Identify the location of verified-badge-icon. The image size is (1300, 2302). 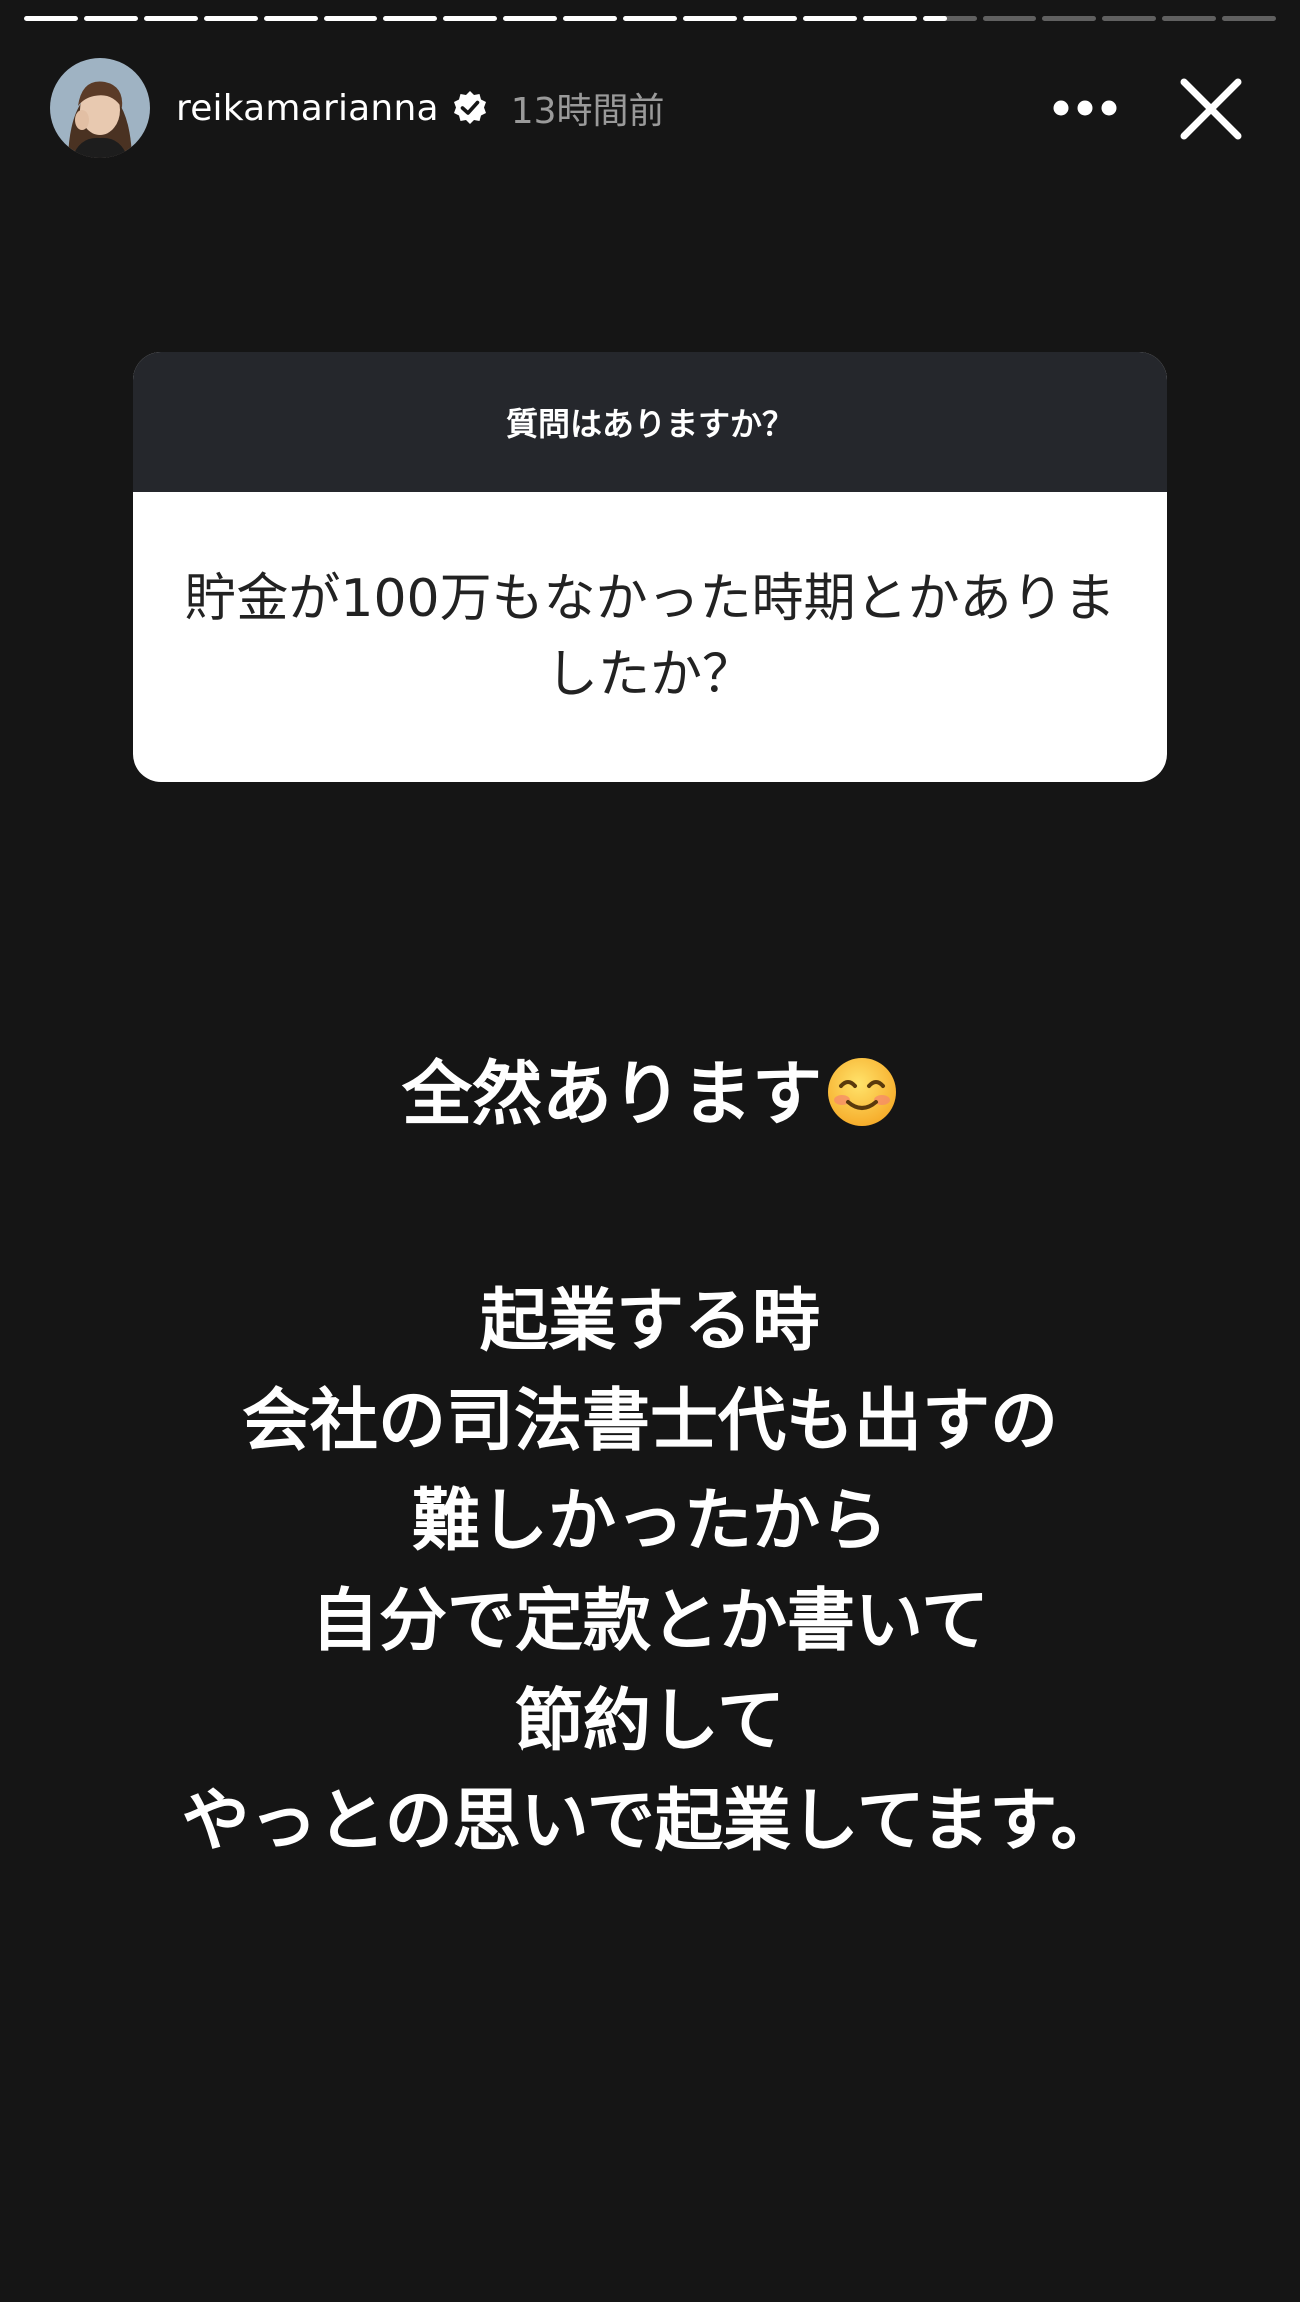
(470, 108).